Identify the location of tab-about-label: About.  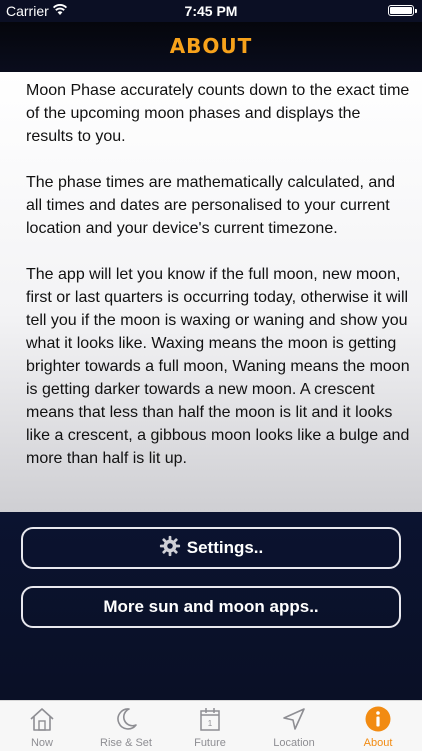
(378, 743).